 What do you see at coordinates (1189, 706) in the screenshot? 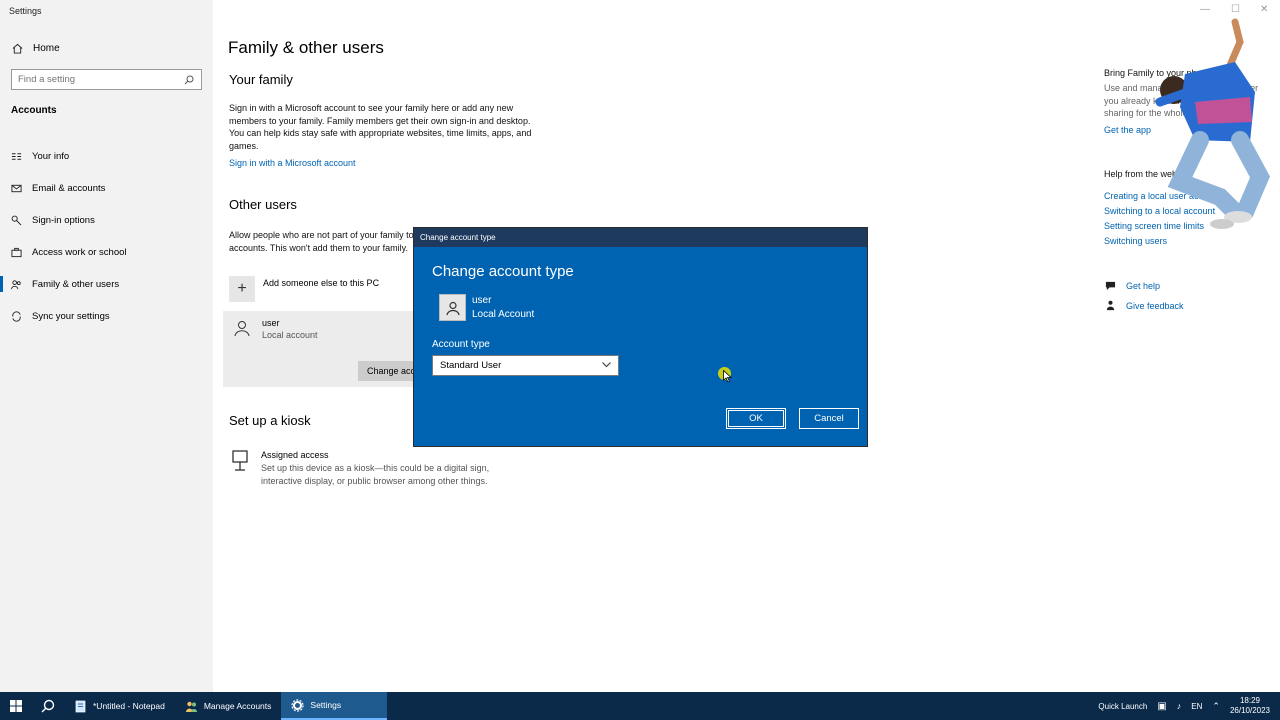
I see `system-tray: Quick Launch ▣ ♪ EN ⌃ 18:29 26/10/2023` at bounding box center [1189, 706].